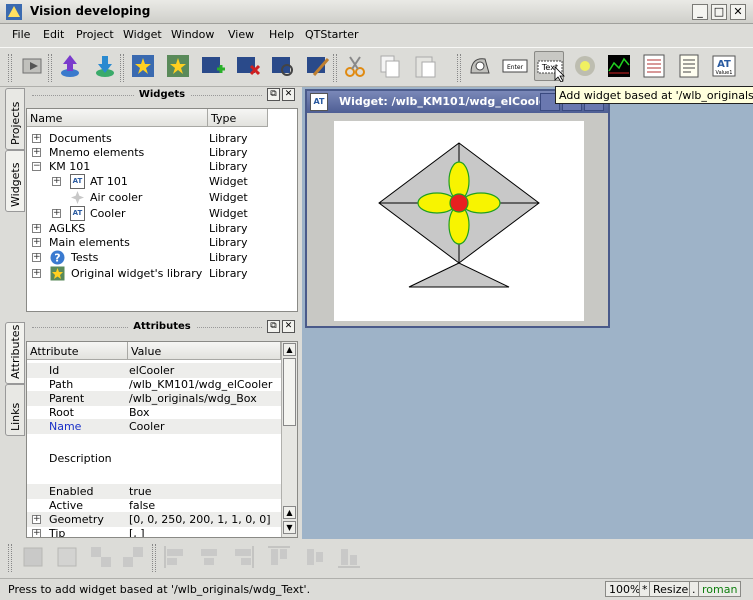 The height and width of the screenshot is (600, 753). I want to click on tab-projects: Projects, so click(15, 119).